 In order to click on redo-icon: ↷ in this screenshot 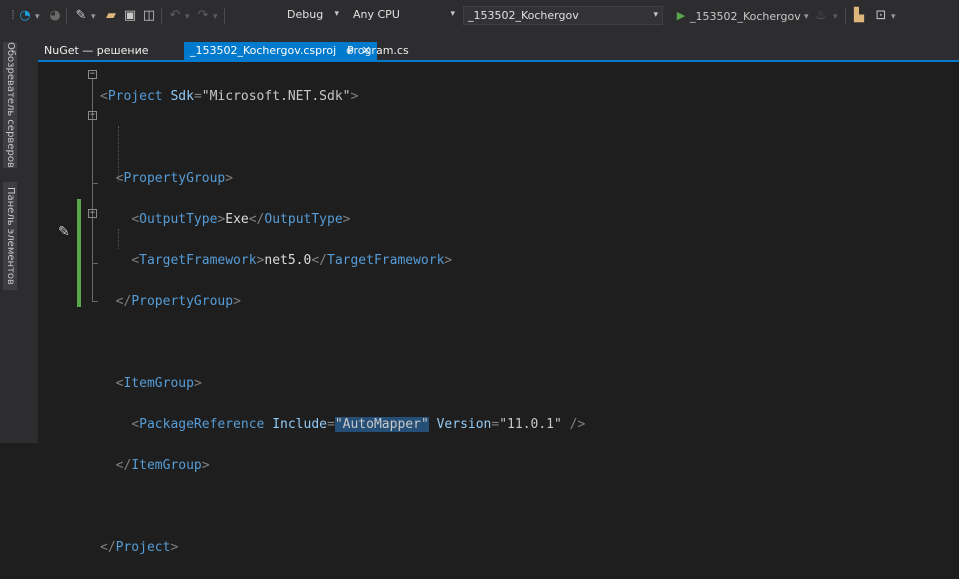, I will do `click(203, 16)`.